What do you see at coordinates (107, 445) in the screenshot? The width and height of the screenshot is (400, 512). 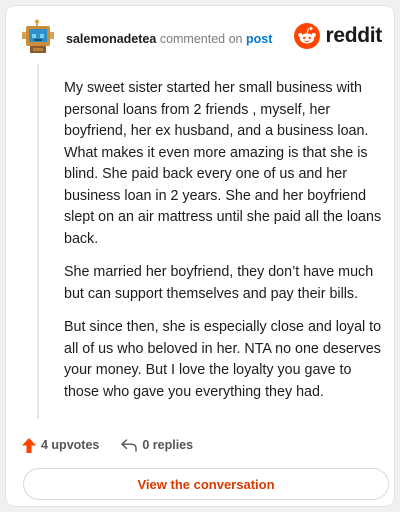 I see `comment-actions: 4 upvotes 0 replies` at bounding box center [107, 445].